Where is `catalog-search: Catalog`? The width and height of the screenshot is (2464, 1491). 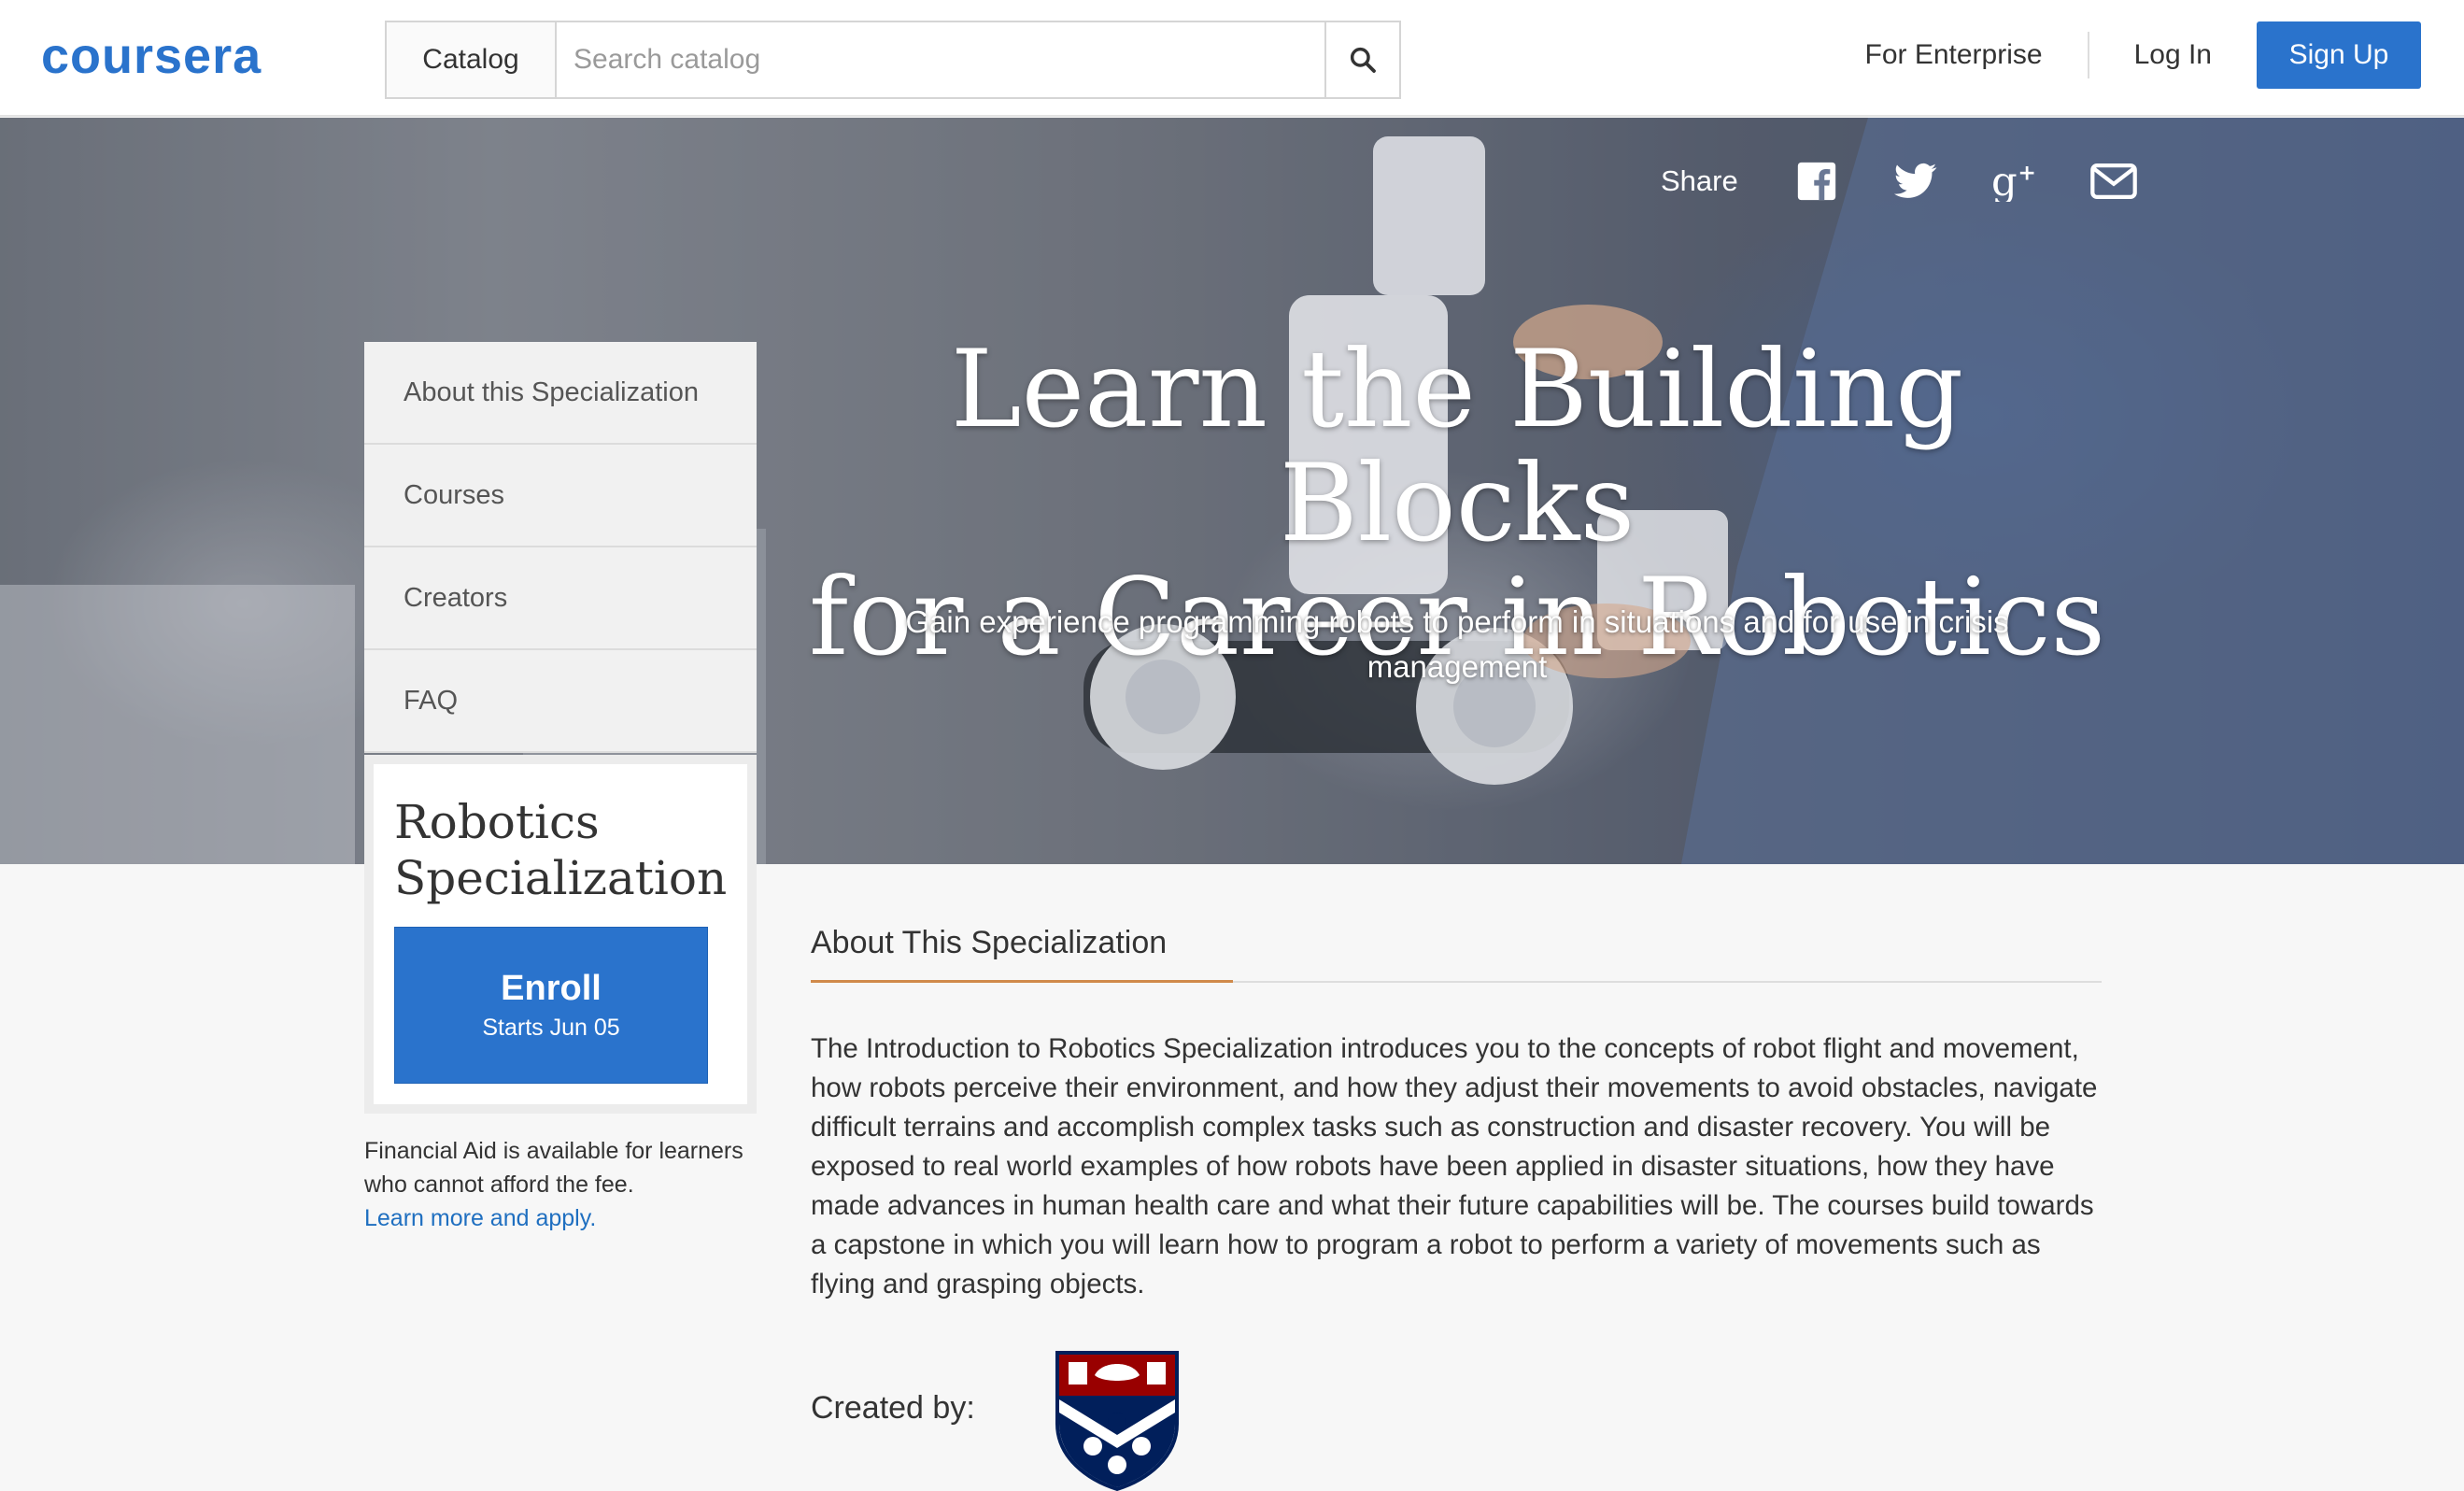
catalog-search: Catalog is located at coordinates (893, 60).